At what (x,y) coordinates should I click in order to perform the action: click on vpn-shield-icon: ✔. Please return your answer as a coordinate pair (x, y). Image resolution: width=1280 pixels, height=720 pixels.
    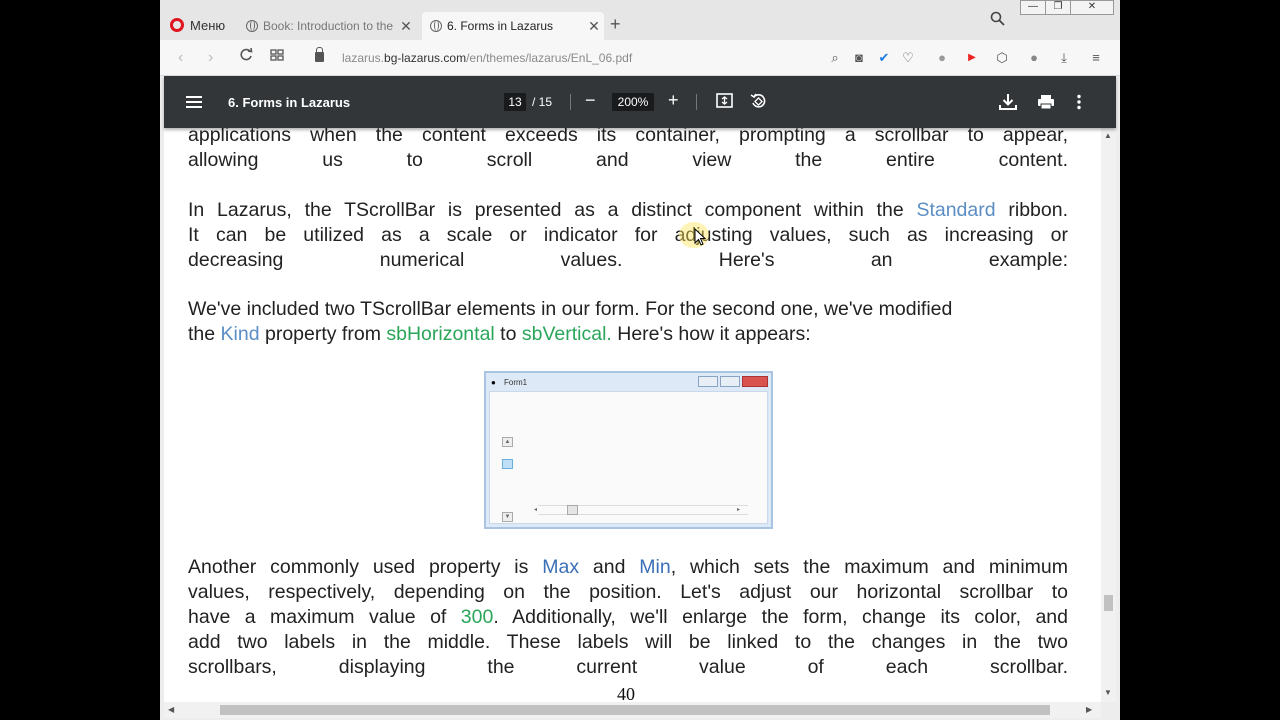
    Looking at the image, I should click on (884, 58).